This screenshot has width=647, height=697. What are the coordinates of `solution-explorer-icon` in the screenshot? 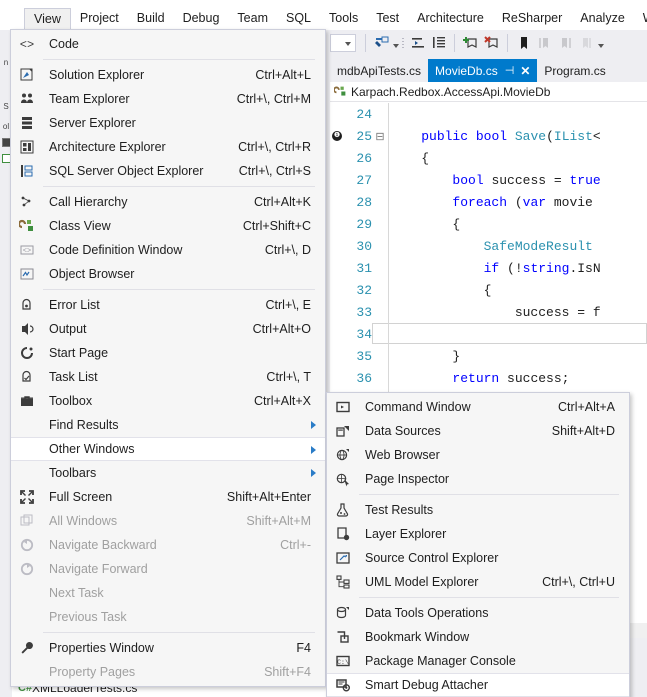 It's located at (27, 75).